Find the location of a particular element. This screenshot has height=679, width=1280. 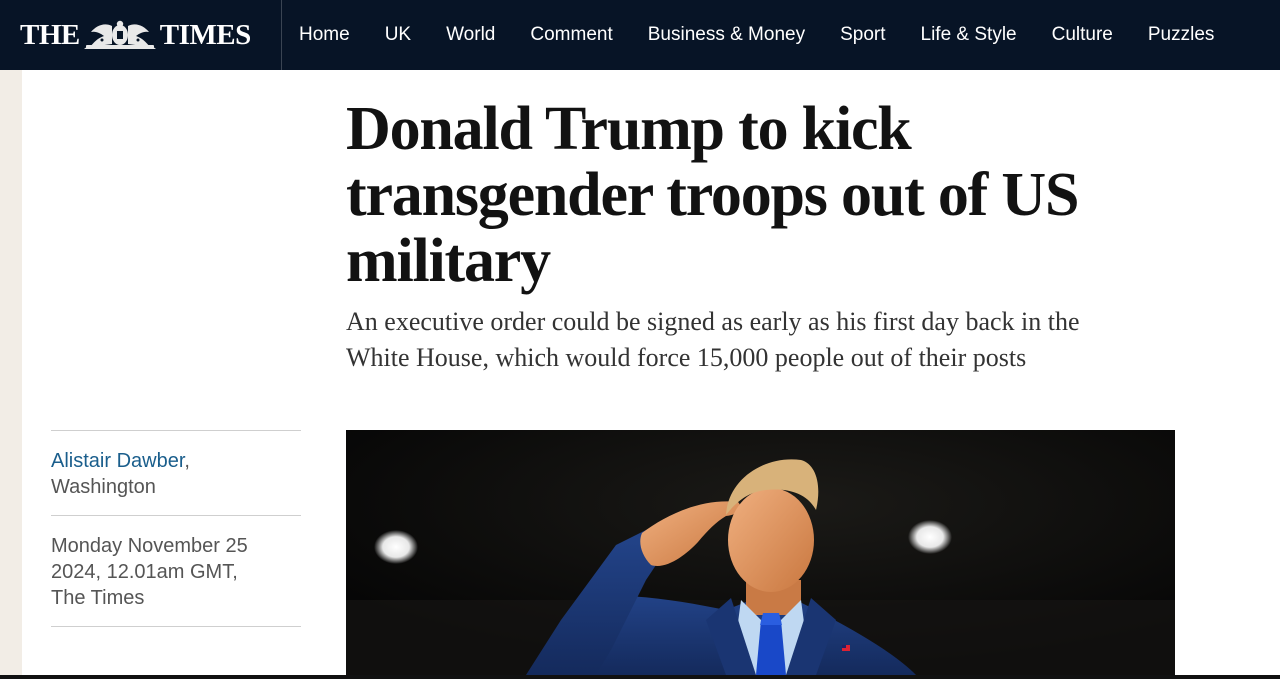

logo-text-the: THE is located at coordinates (50, 34).